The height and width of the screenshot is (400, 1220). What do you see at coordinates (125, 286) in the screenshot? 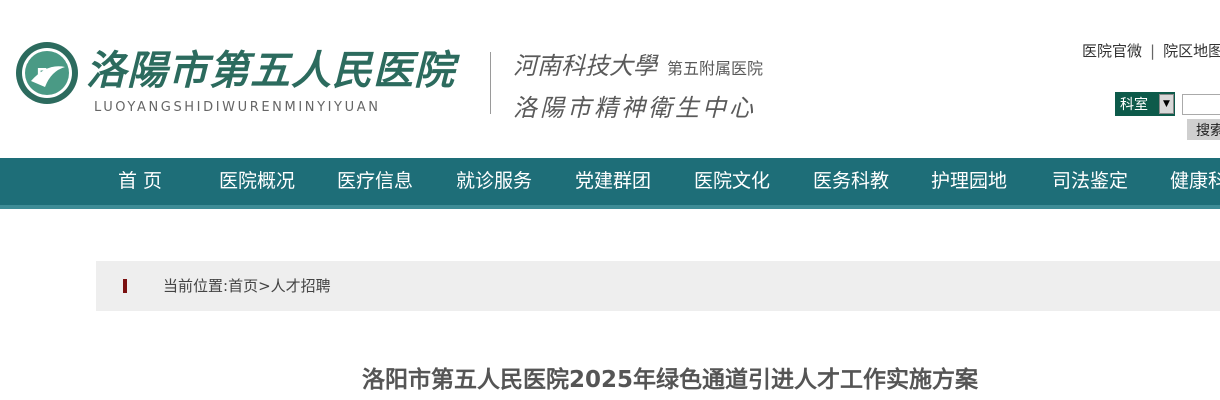
I see `breadcrumb-marker` at bounding box center [125, 286].